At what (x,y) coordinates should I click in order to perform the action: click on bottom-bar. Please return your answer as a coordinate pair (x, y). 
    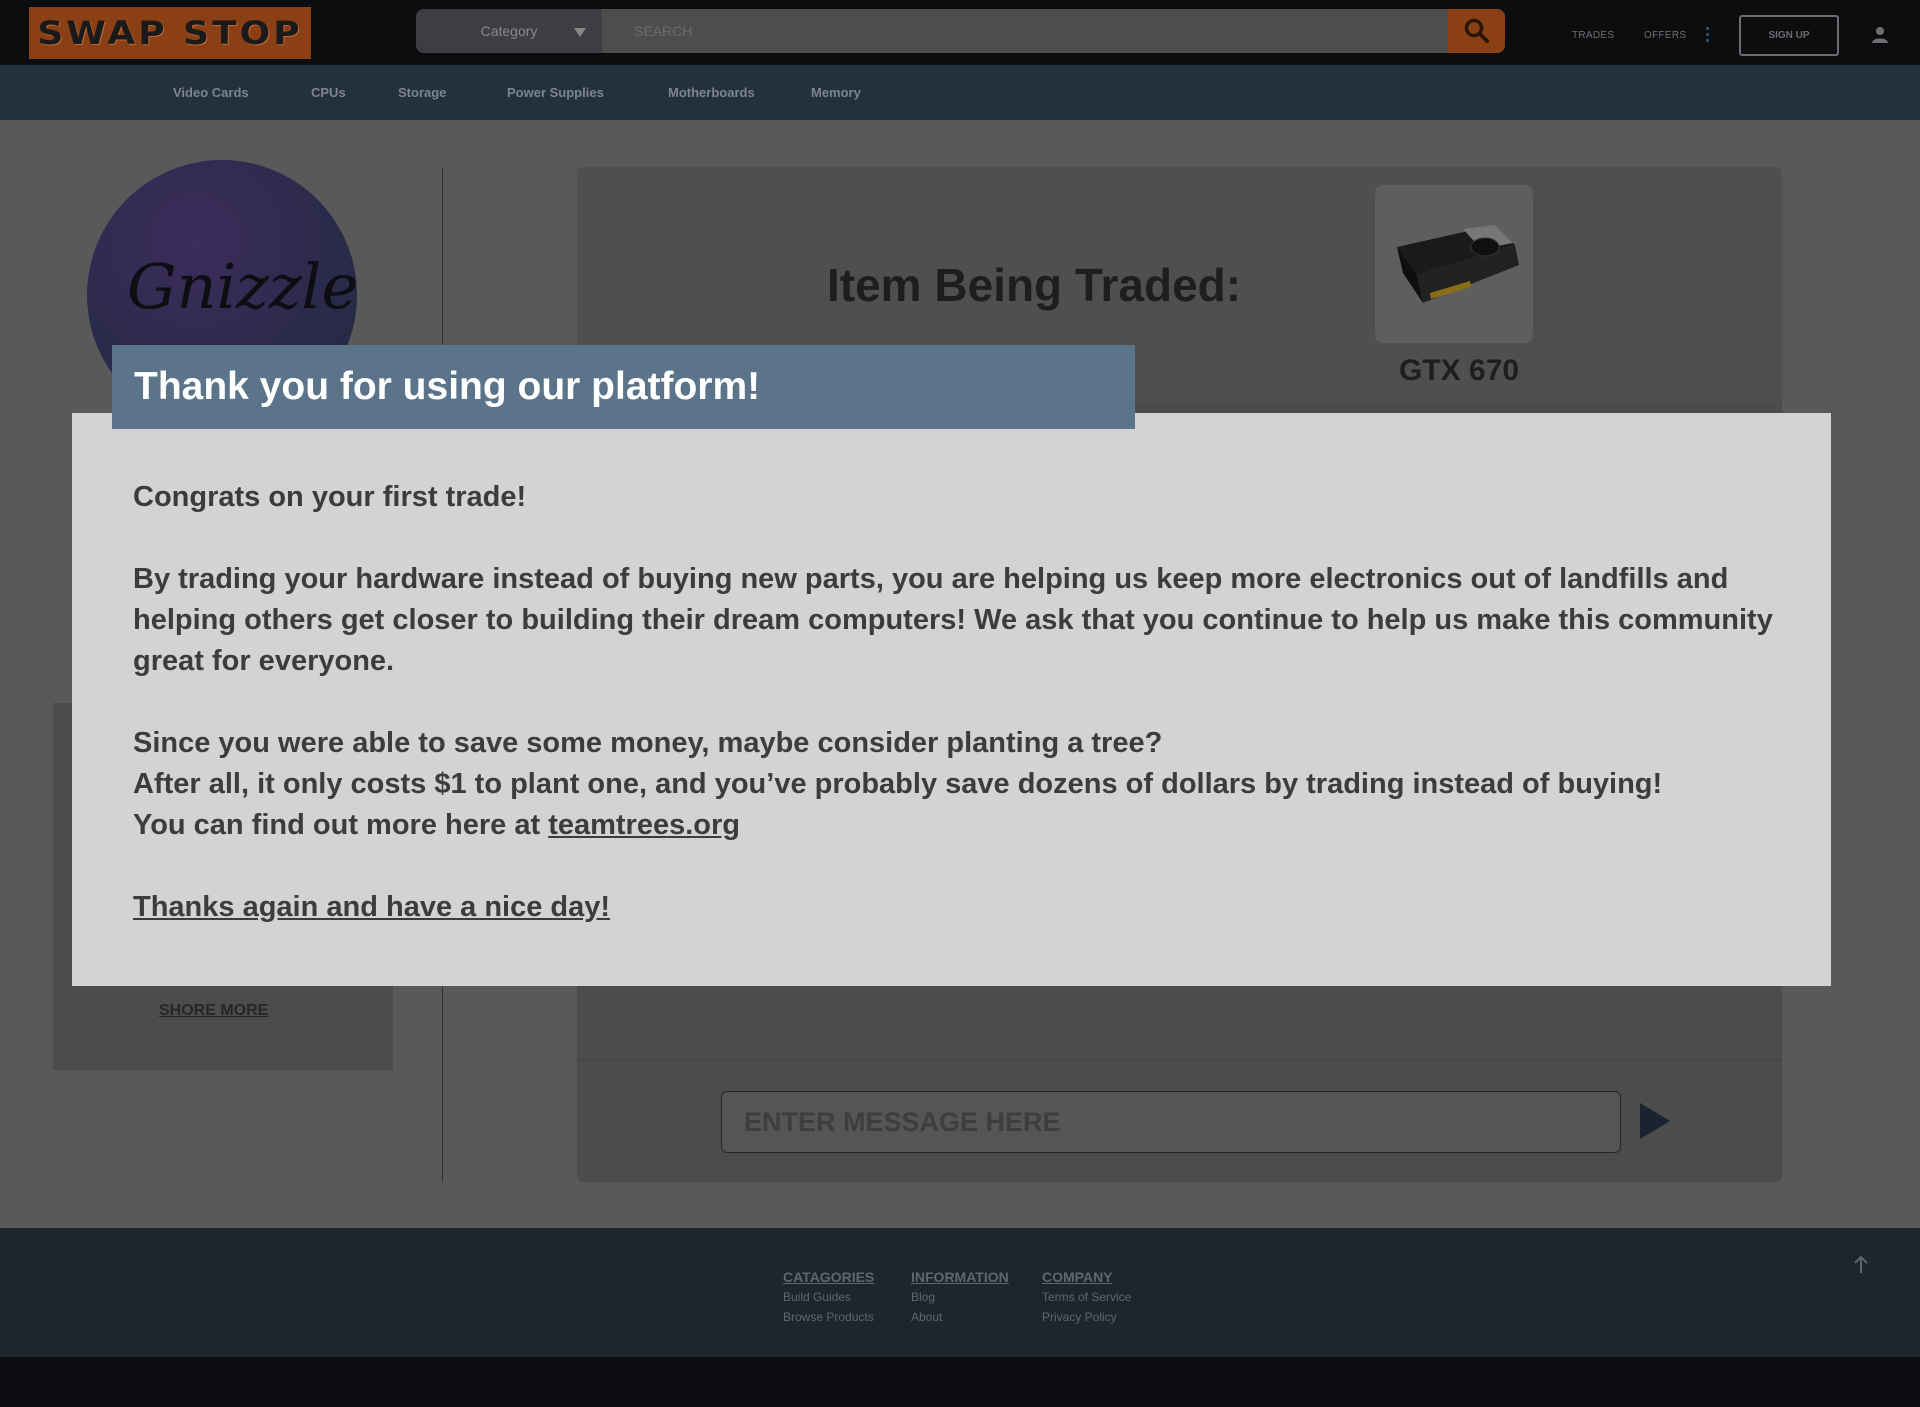
    Looking at the image, I should click on (960, 1382).